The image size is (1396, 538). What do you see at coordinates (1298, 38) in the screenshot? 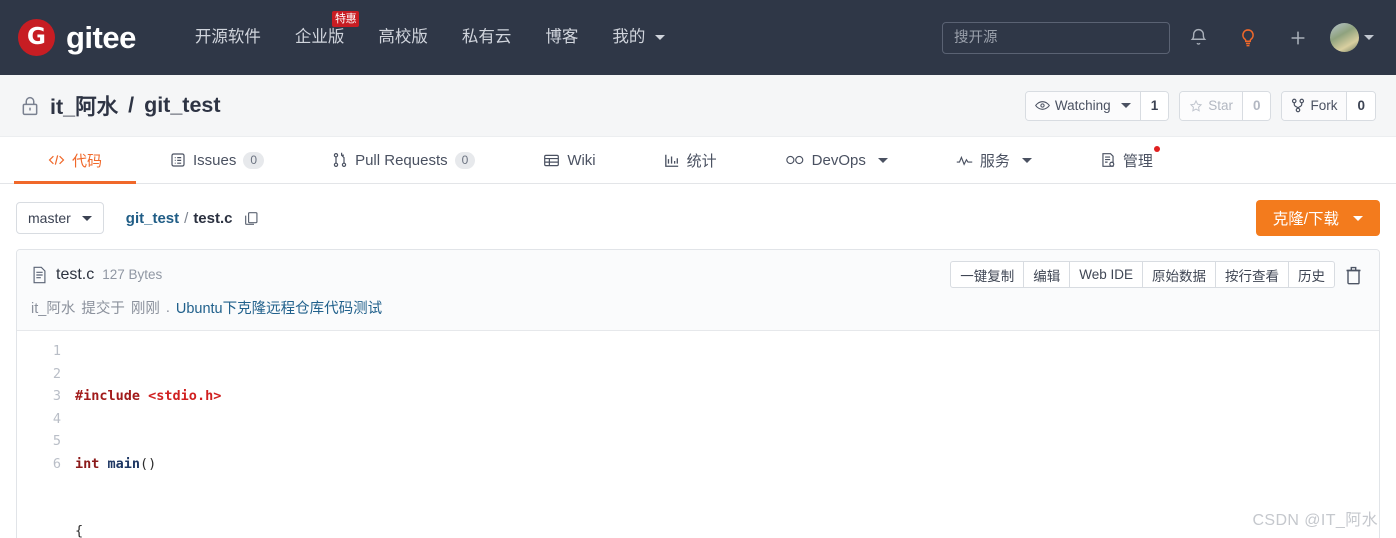
I see `create-new-button` at bounding box center [1298, 38].